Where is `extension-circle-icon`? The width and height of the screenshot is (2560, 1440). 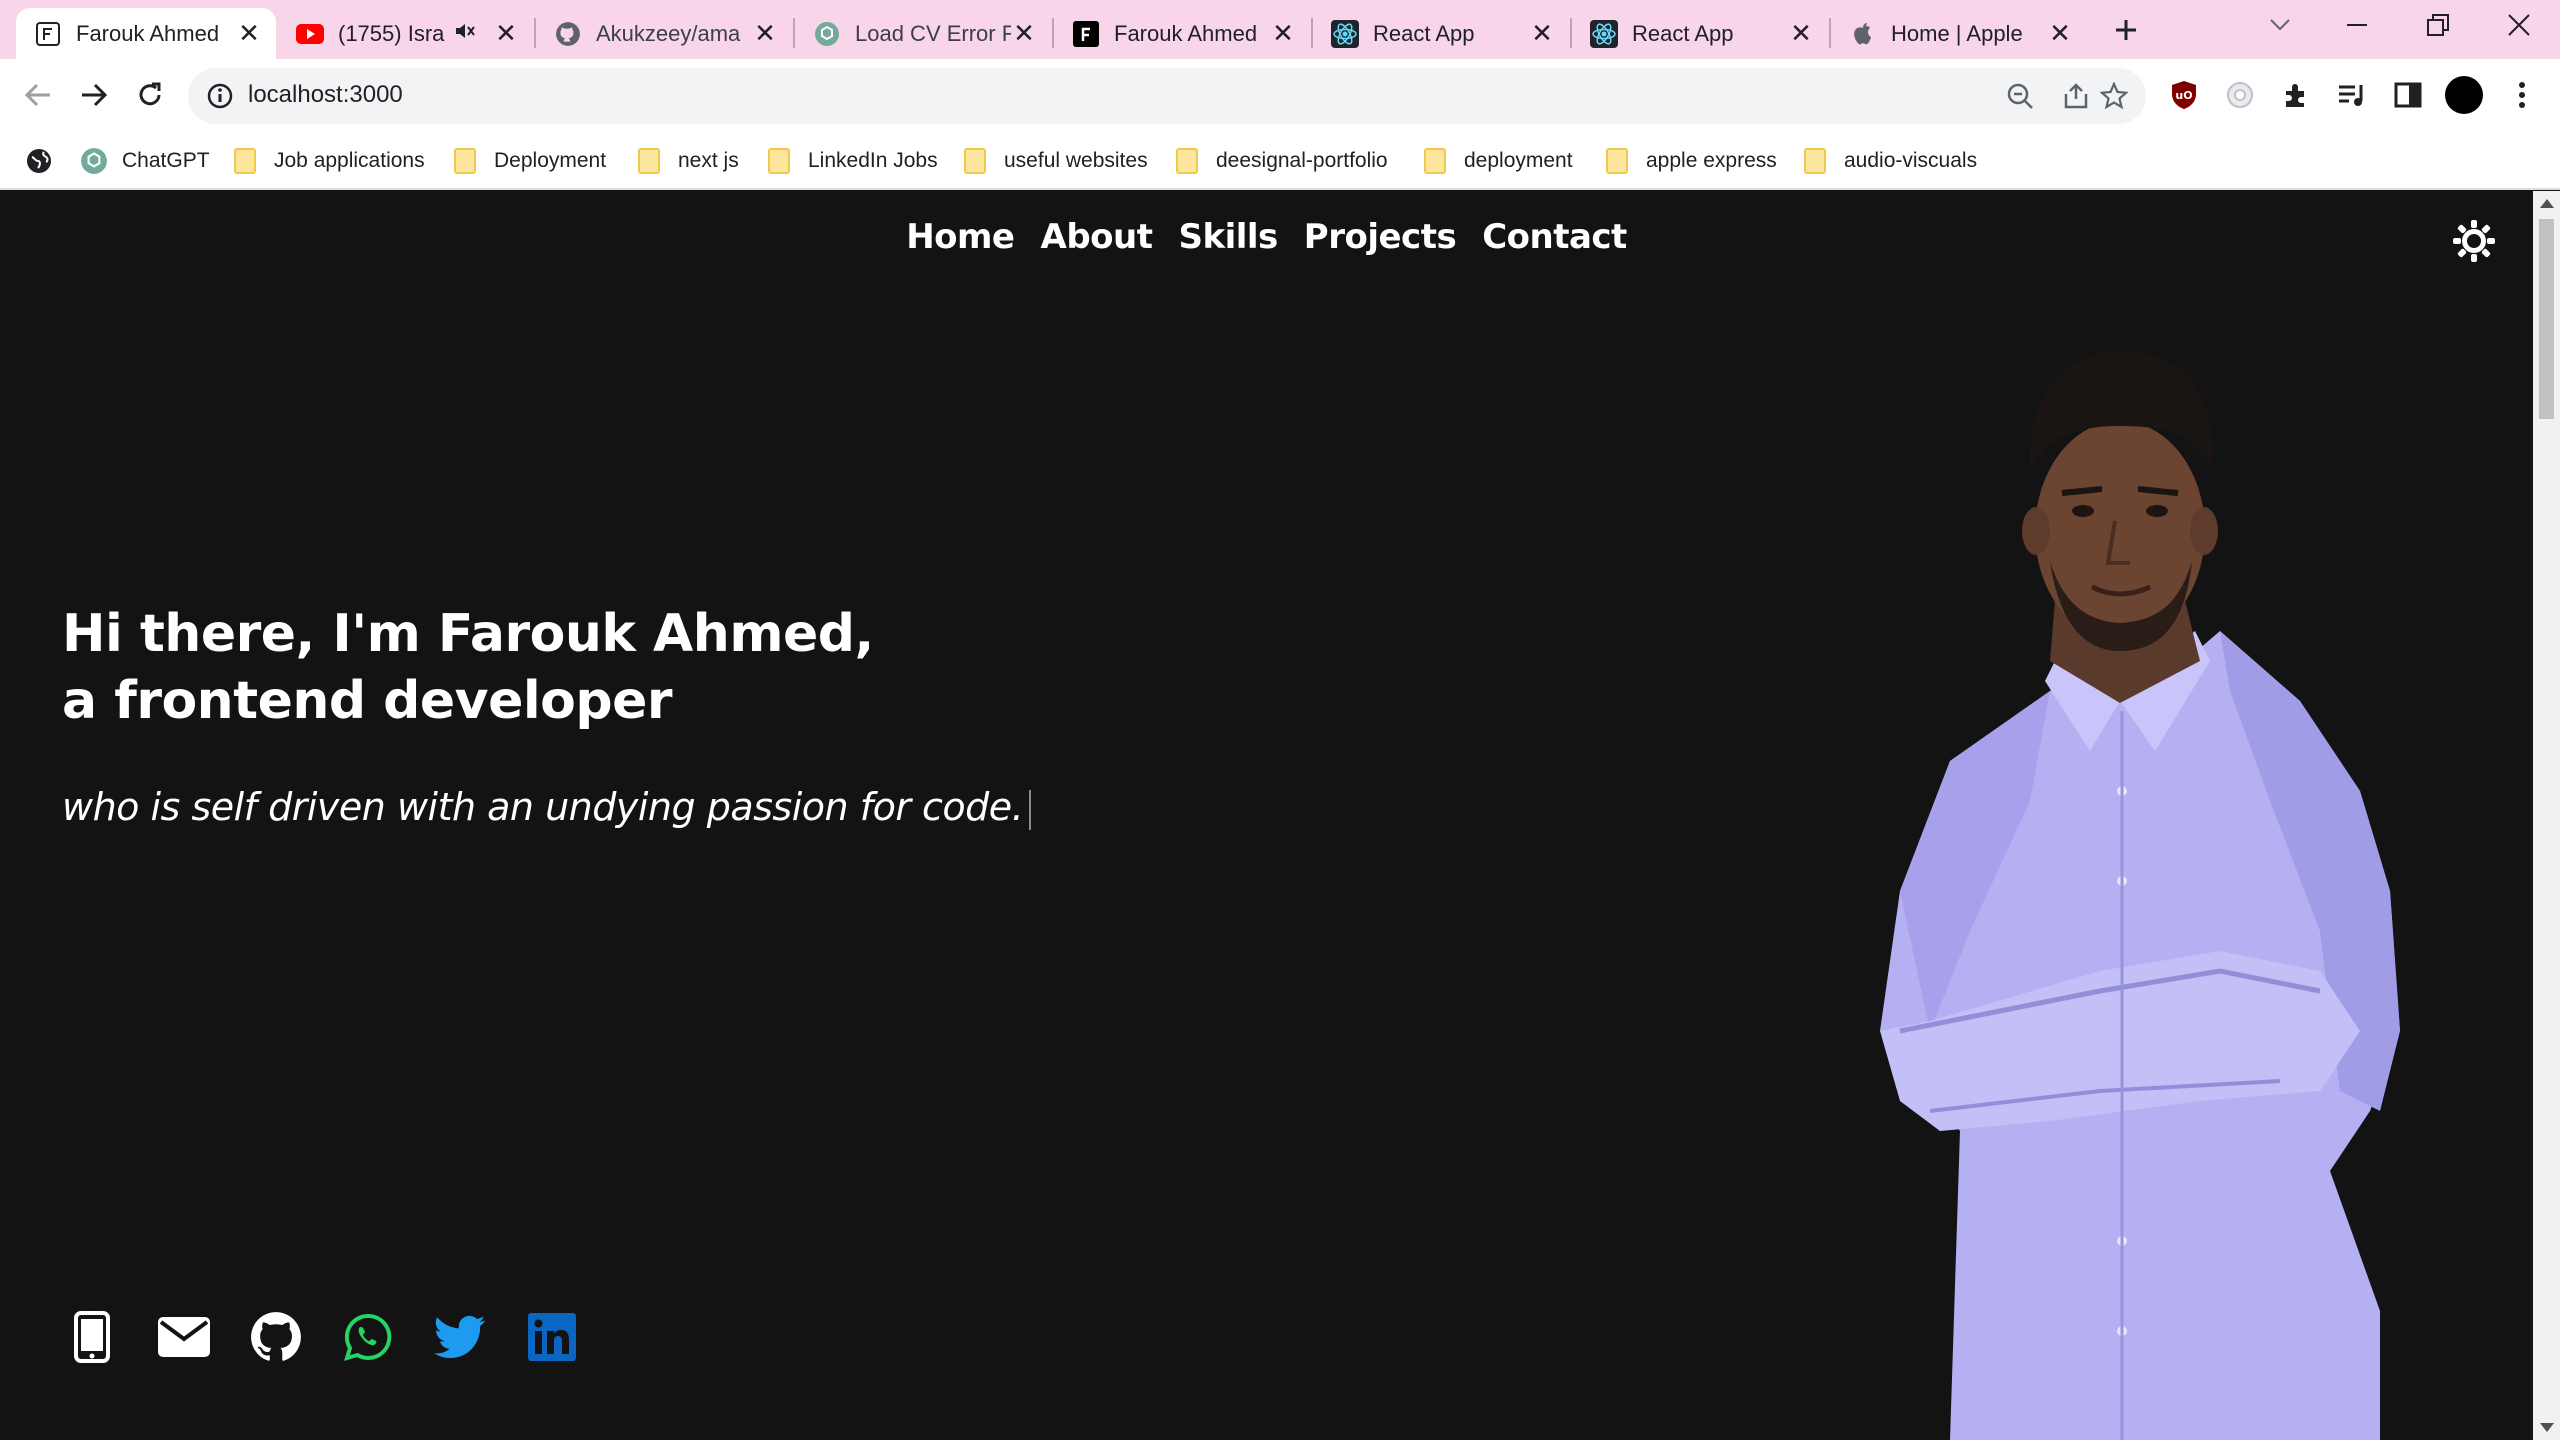
extension-circle-icon is located at coordinates (2240, 95).